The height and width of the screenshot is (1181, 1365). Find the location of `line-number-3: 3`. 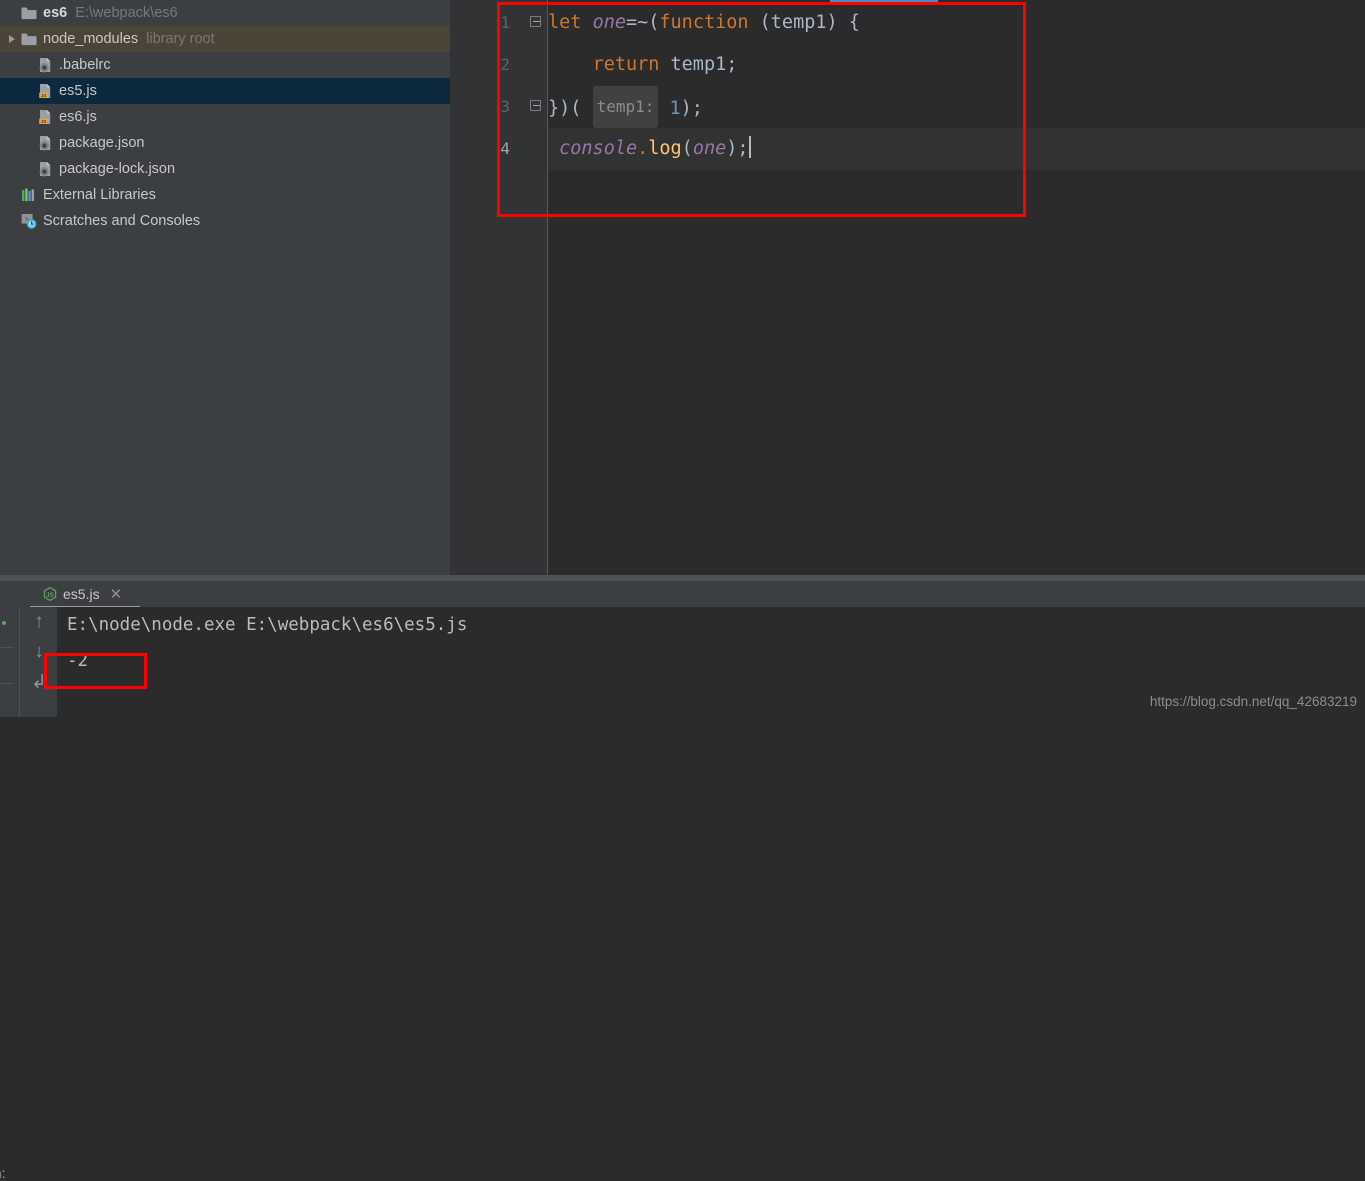

line-number-3: 3 is located at coordinates (505, 106).